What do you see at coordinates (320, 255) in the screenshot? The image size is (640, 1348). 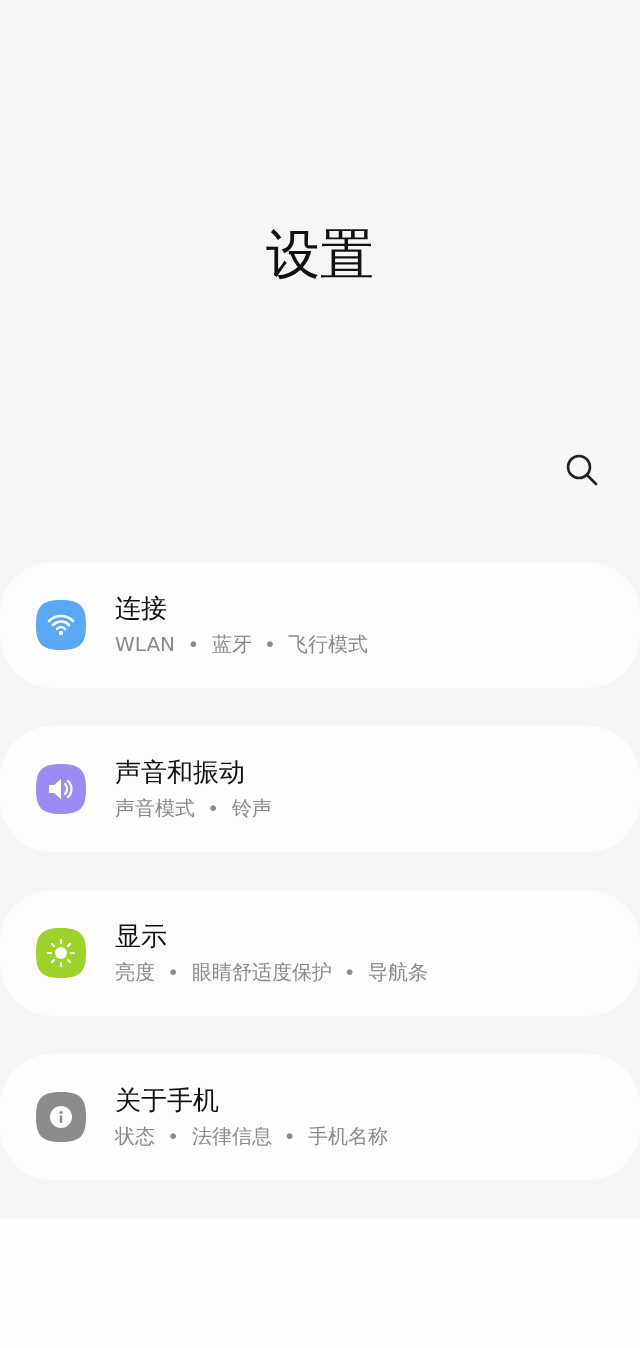 I see `page-title: 设置` at bounding box center [320, 255].